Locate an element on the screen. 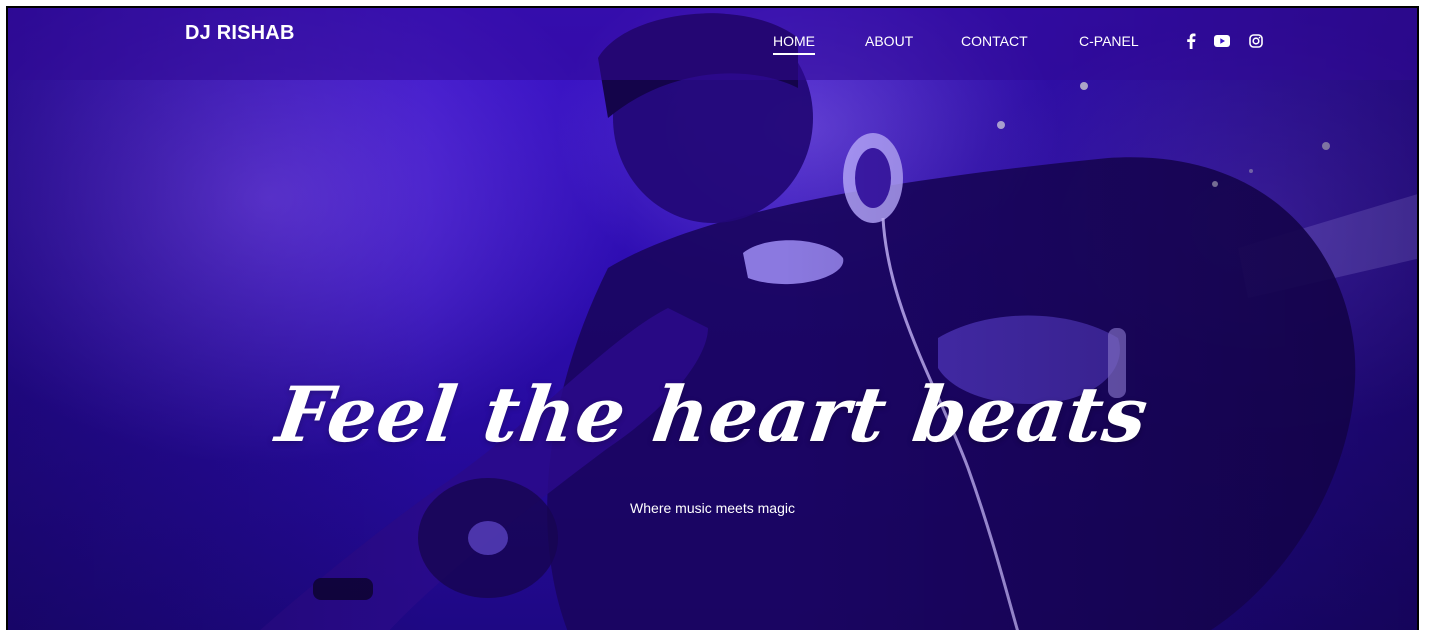 The image size is (1429, 630). instagram-icon is located at coordinates (1256, 41).